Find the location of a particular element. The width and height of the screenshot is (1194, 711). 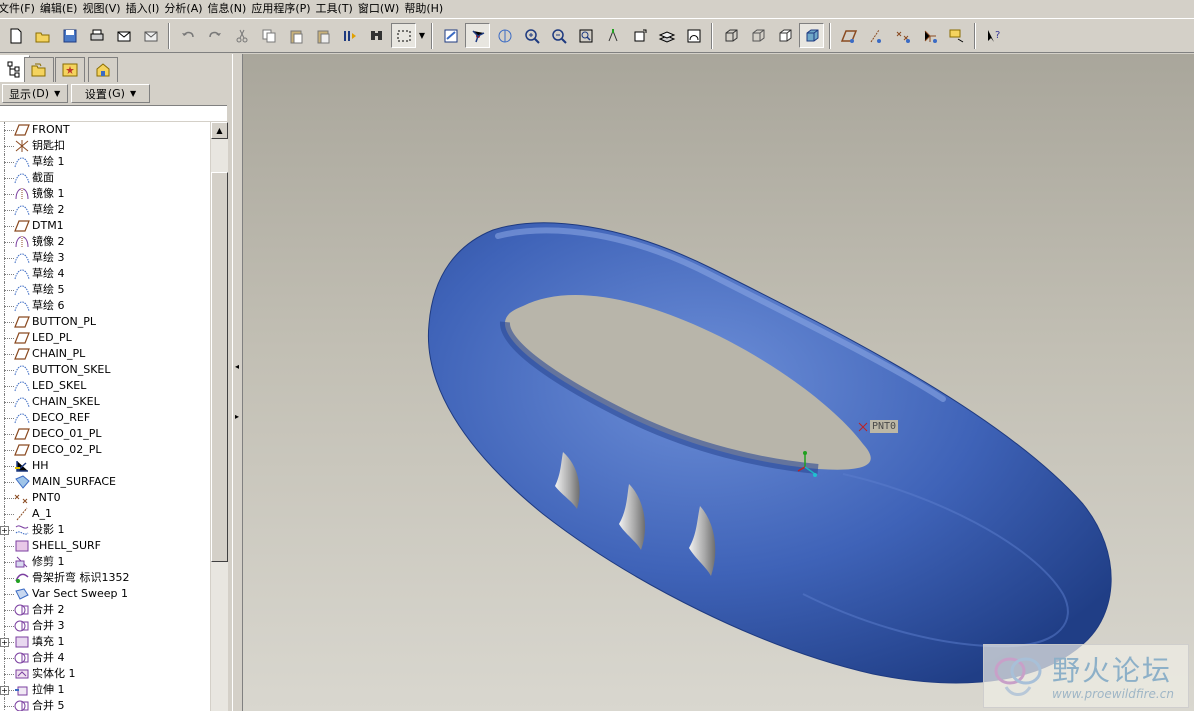

tree-item: Var Sect Sweep 1 is located at coordinates (105, 594).